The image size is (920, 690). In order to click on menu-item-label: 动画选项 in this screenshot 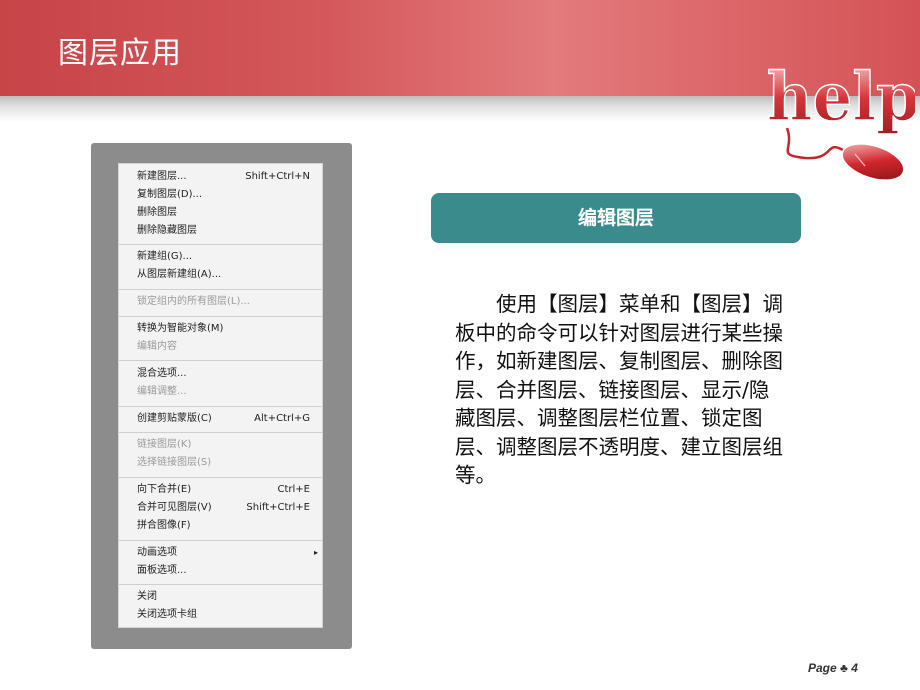, I will do `click(157, 552)`.